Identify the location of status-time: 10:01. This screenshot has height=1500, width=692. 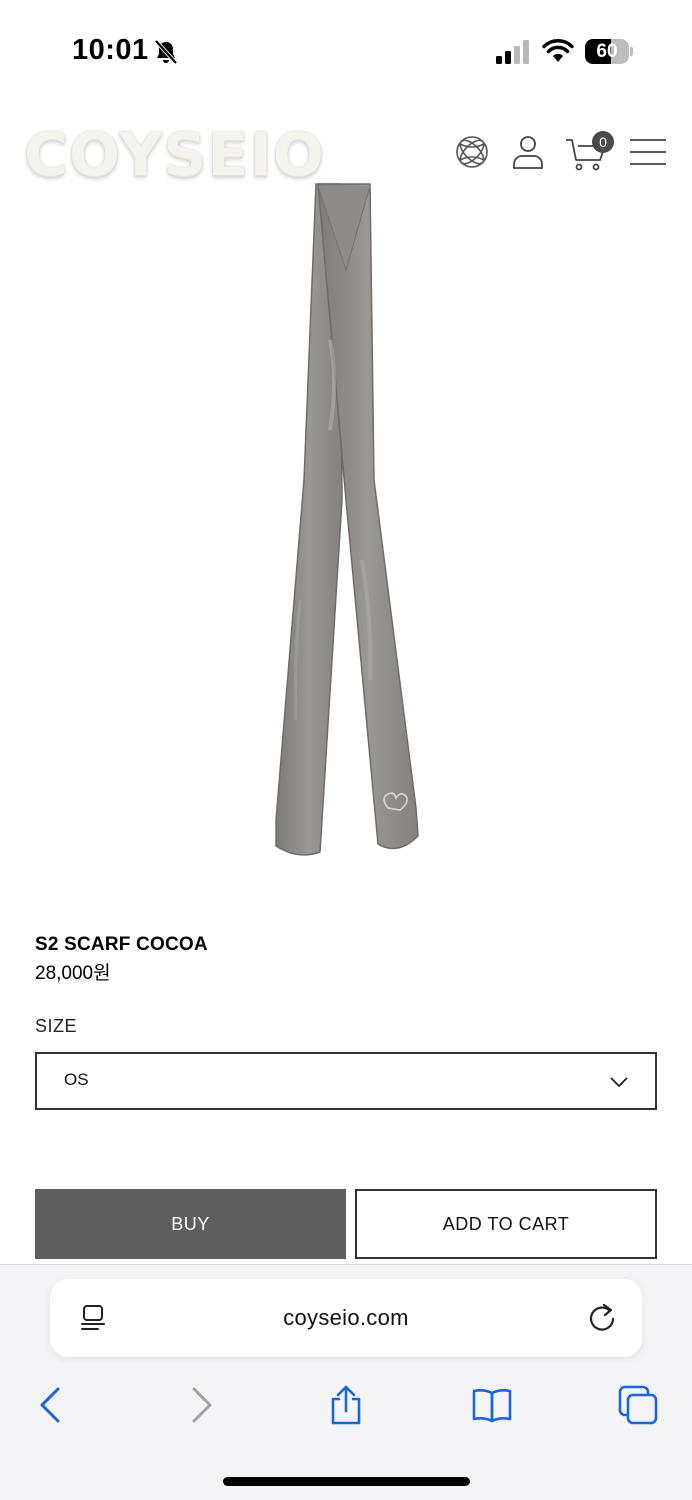
(110, 50).